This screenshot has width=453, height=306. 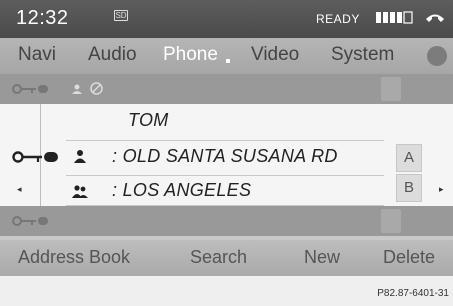 I want to click on search-button: Search, so click(x=218, y=257).